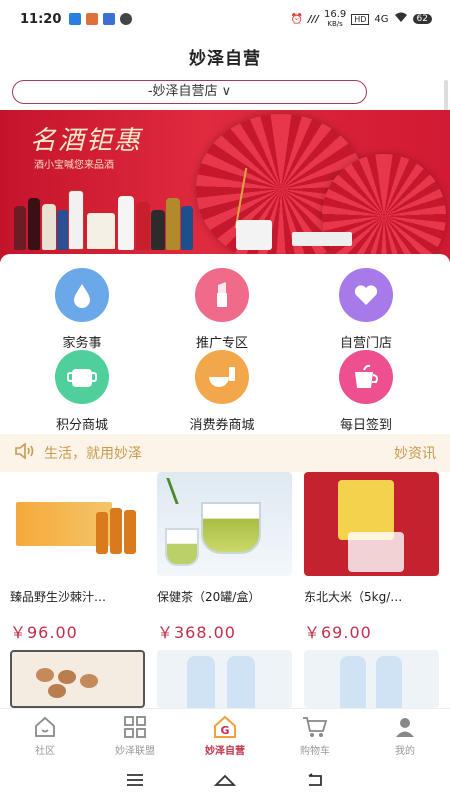 This screenshot has width=450, height=800. Describe the element at coordinates (365, 425) in the screenshot. I see `category-label: 每日签到` at that location.